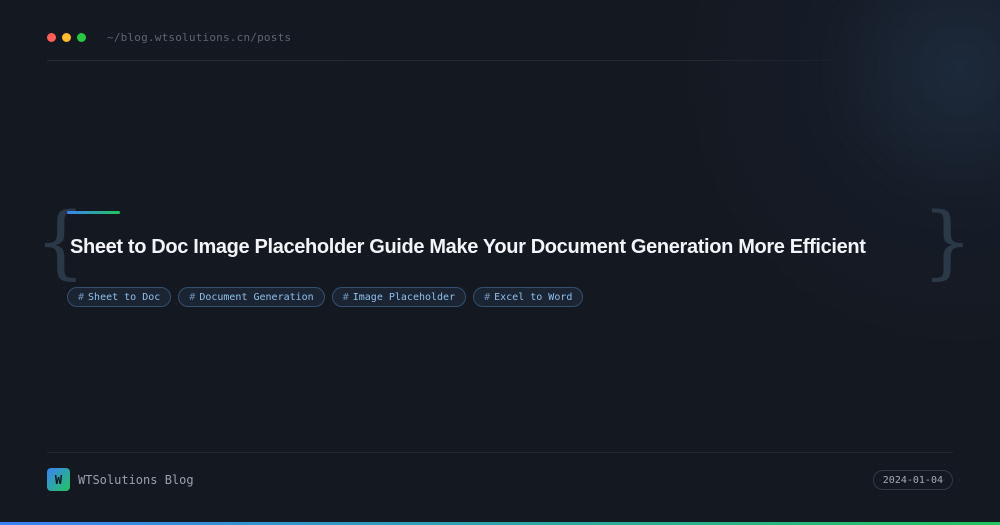 This screenshot has height=525, width=1000. Describe the element at coordinates (58, 479) in the screenshot. I see `brand-logo: W` at that location.